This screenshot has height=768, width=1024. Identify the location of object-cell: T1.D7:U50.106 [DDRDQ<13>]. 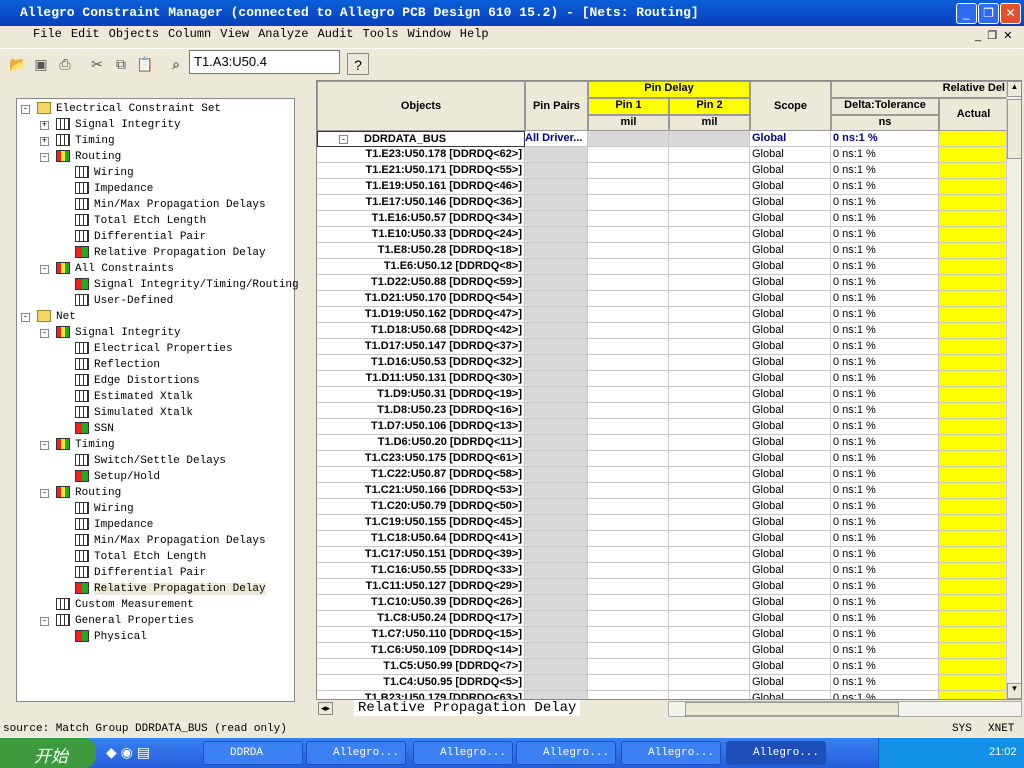
(421, 427).